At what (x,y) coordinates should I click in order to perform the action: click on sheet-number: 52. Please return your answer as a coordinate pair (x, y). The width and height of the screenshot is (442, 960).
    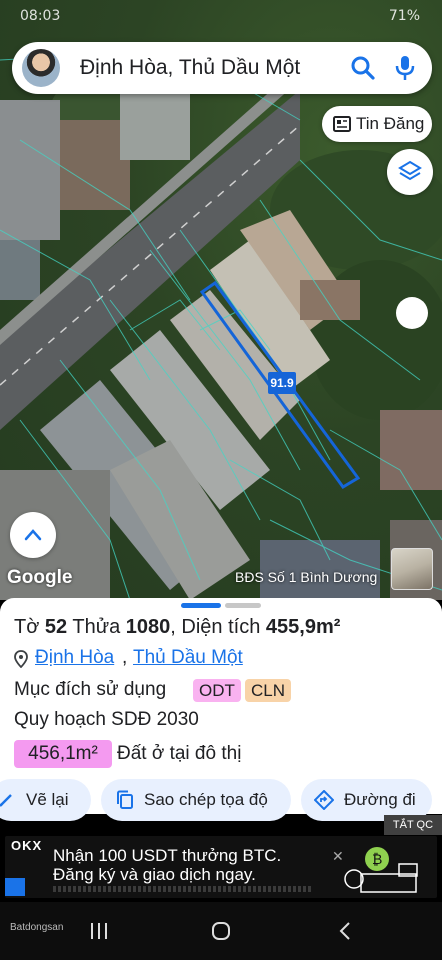
    Looking at the image, I should click on (56, 627).